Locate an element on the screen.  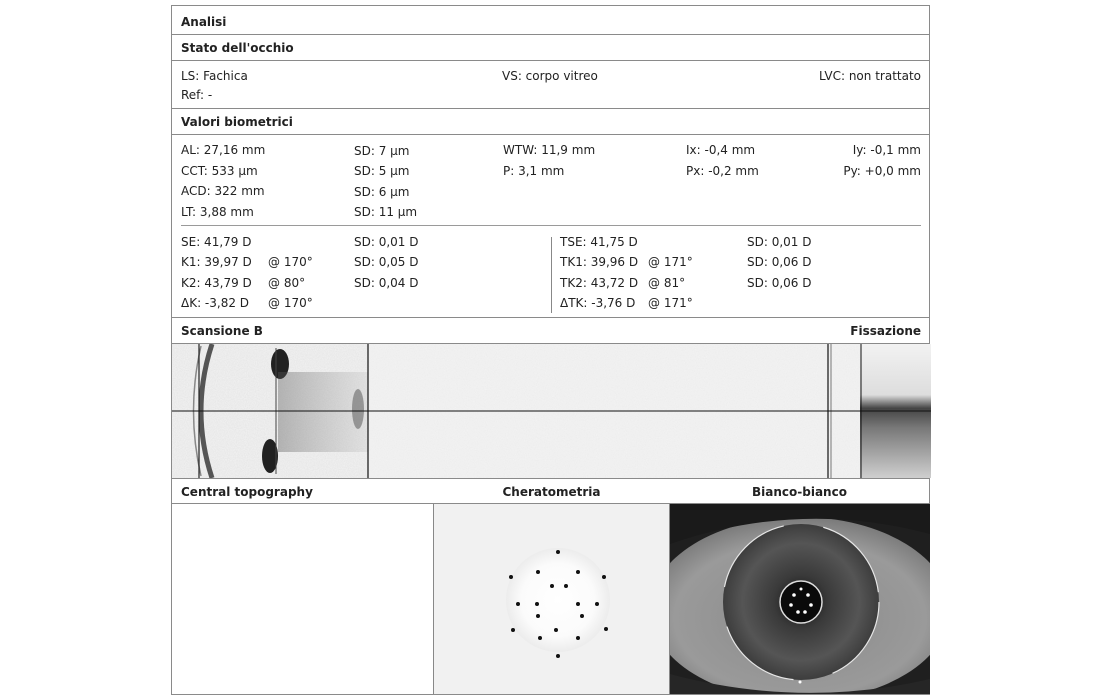
delta-k-axis: @ 170° is located at coordinates (290, 303).